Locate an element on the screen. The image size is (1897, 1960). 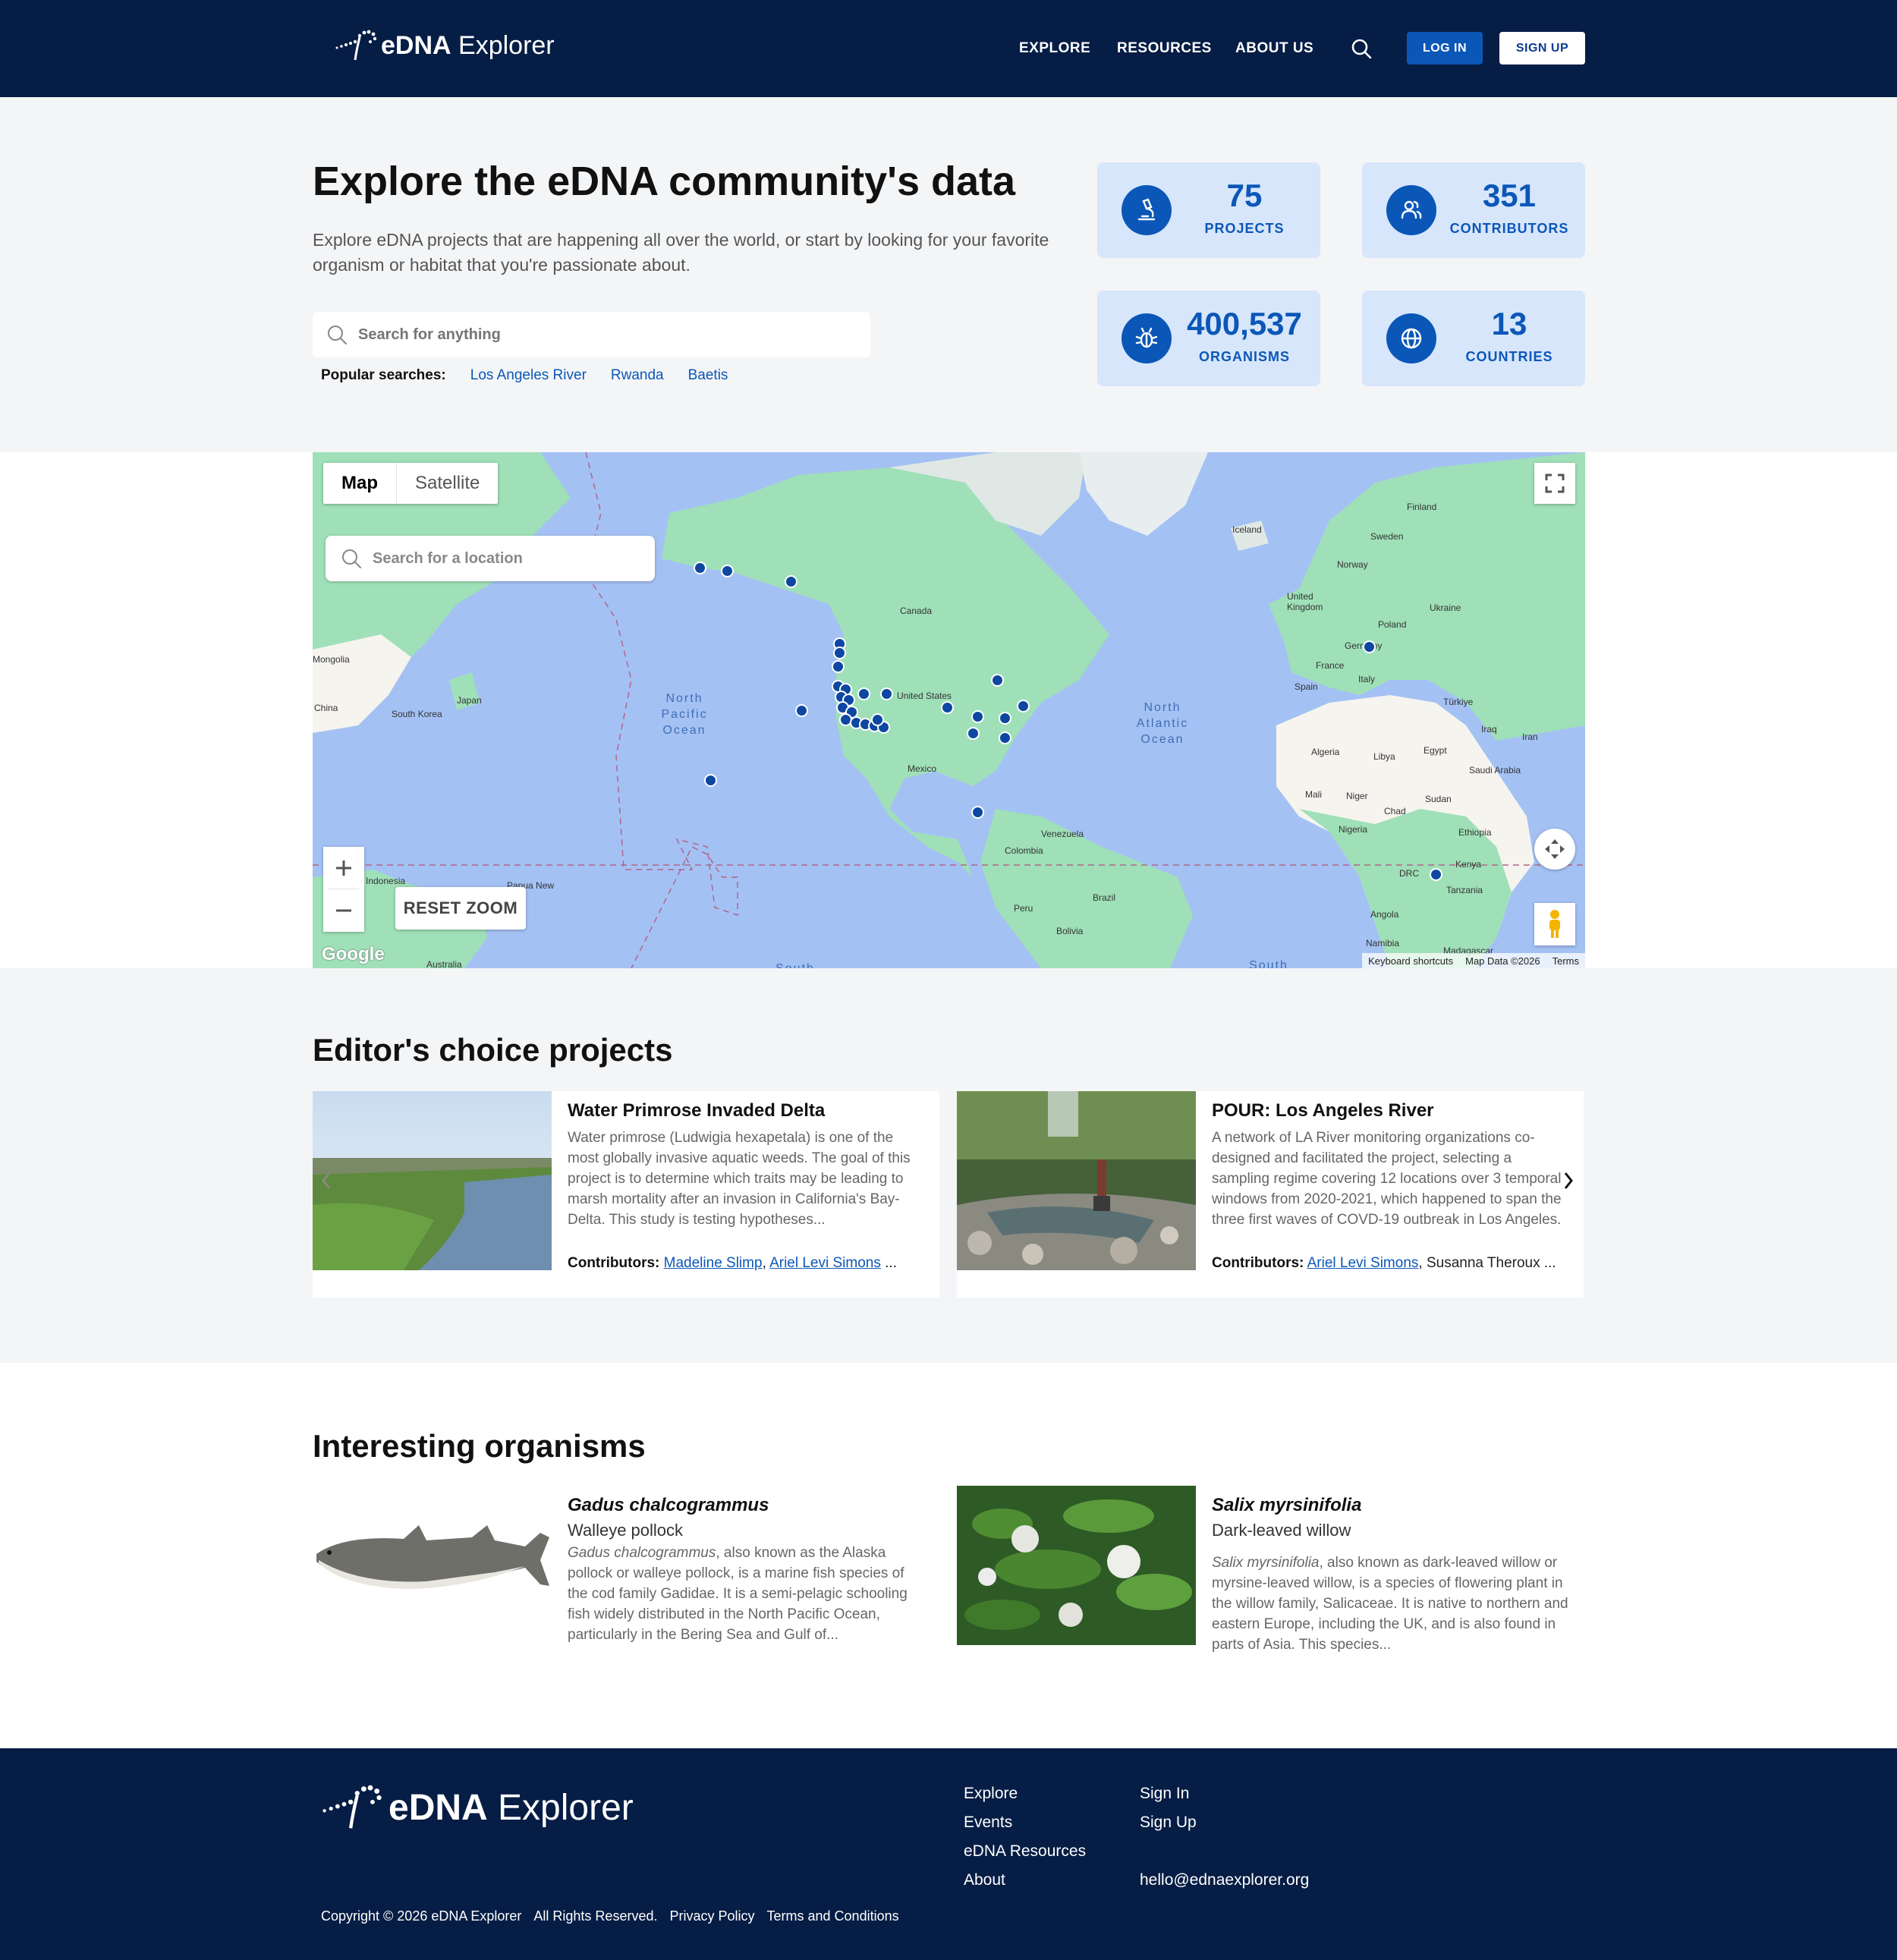
map-label: Peru is located at coordinates (1023, 908).